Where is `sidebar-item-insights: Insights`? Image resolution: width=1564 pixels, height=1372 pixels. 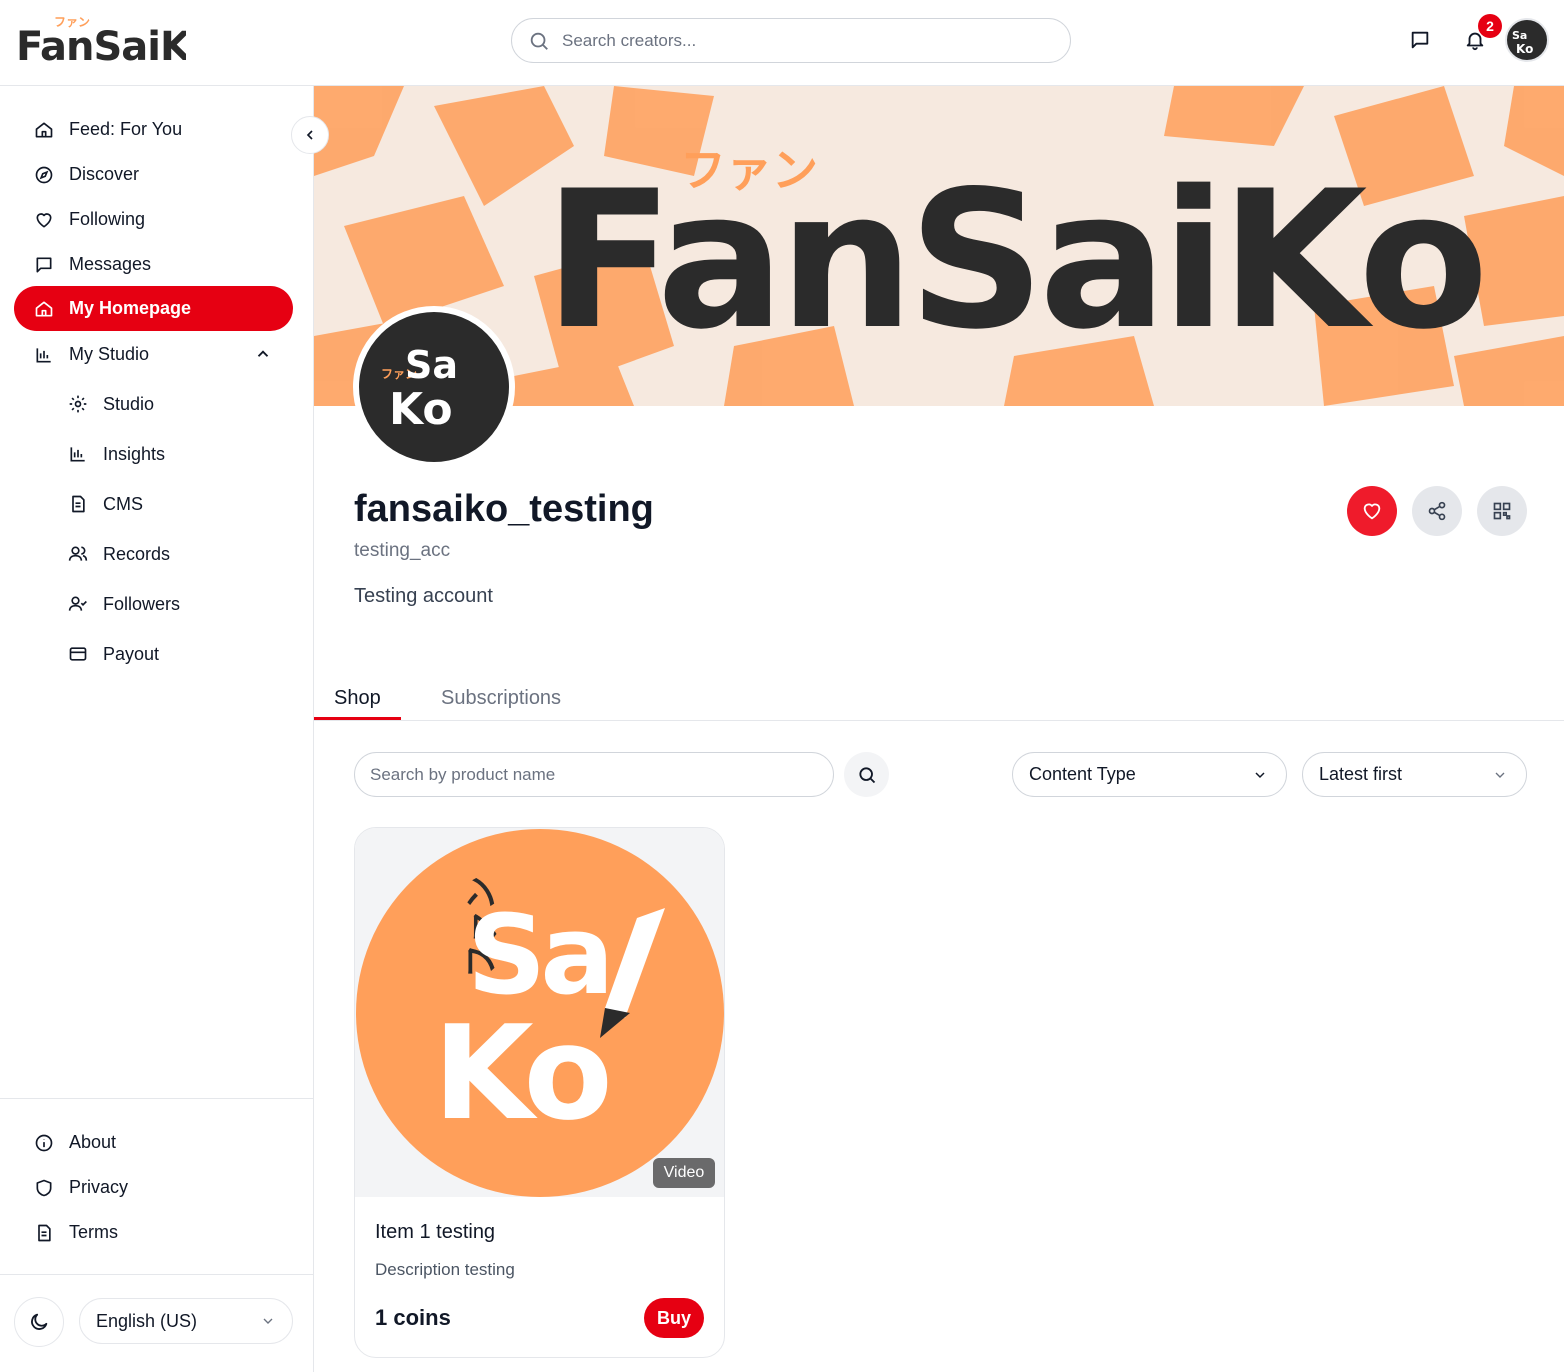
sidebar-item-insights: Insights is located at coordinates (174, 454).